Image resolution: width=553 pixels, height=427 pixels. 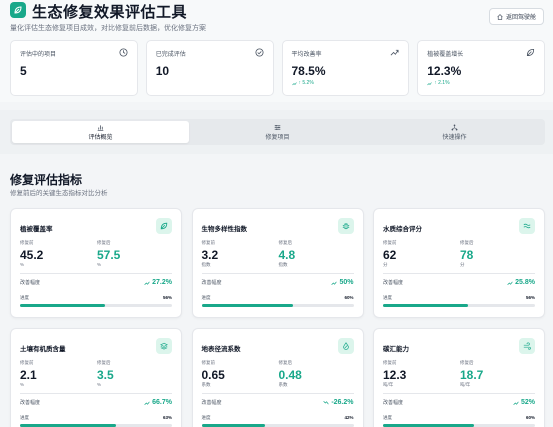 I want to click on stat-value: 12.3%, so click(x=444, y=71).